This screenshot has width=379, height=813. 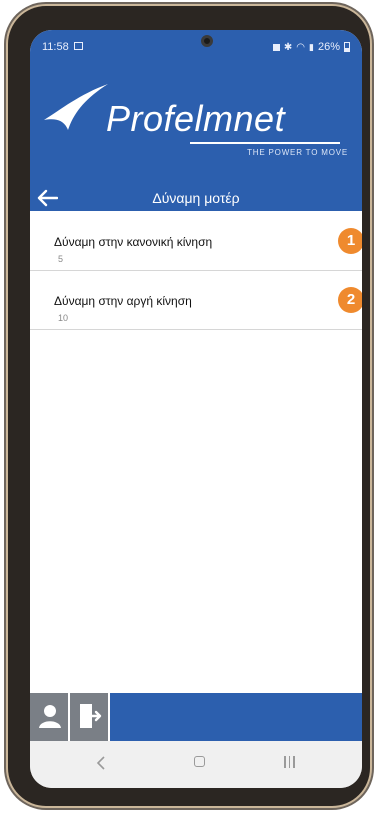 What do you see at coordinates (350, 241) in the screenshot?
I see `step-badge: 1` at bounding box center [350, 241].